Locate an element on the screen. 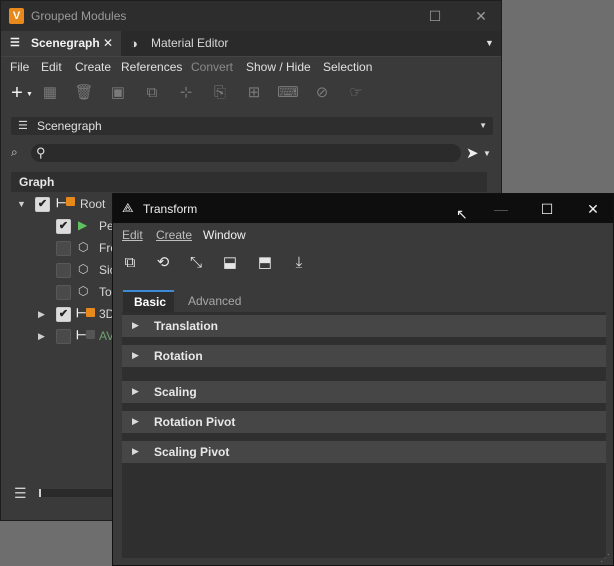  material-editor-icon: ◑ is located at coordinates (134, 43).